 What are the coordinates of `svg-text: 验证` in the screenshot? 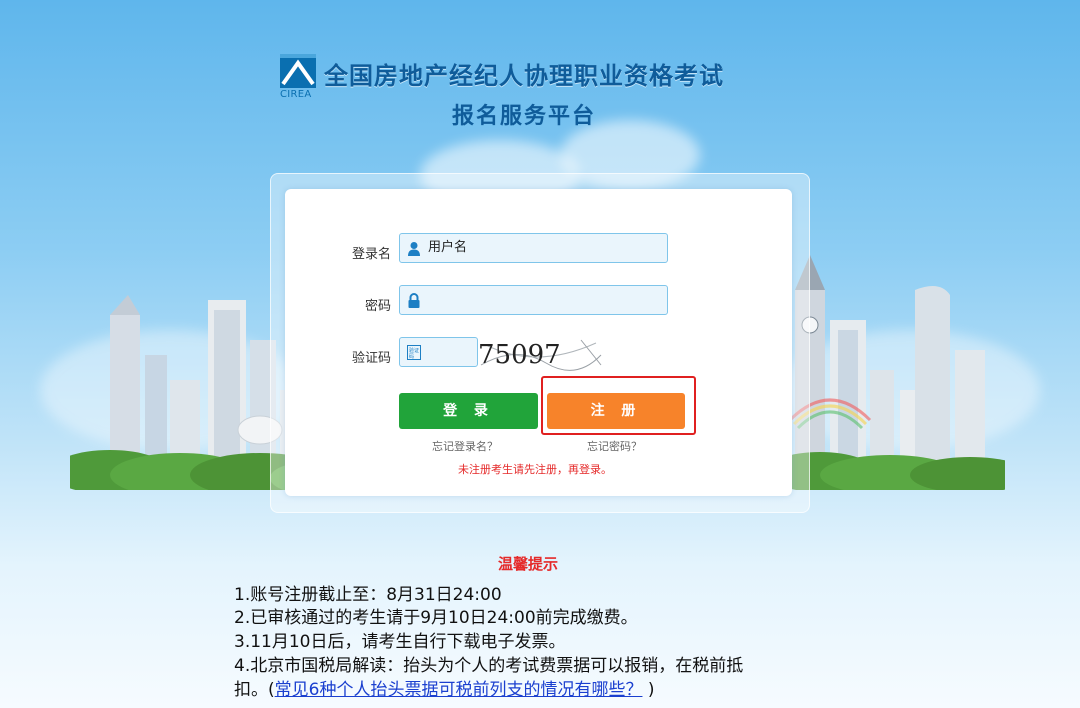 It's located at (414, 350).